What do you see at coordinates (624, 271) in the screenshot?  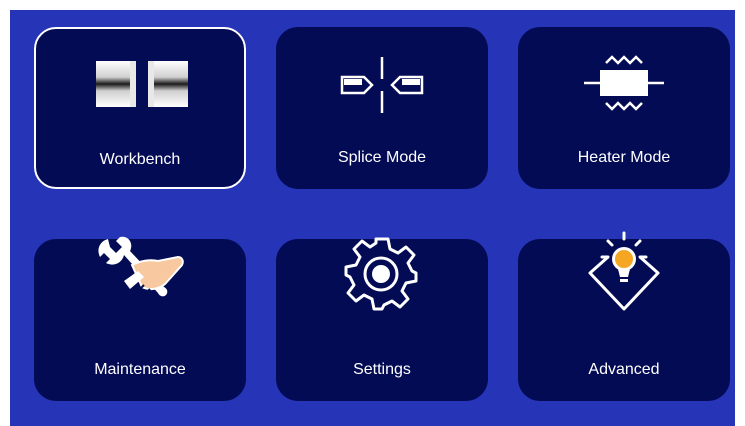 I see `lightbulb-icon` at bounding box center [624, 271].